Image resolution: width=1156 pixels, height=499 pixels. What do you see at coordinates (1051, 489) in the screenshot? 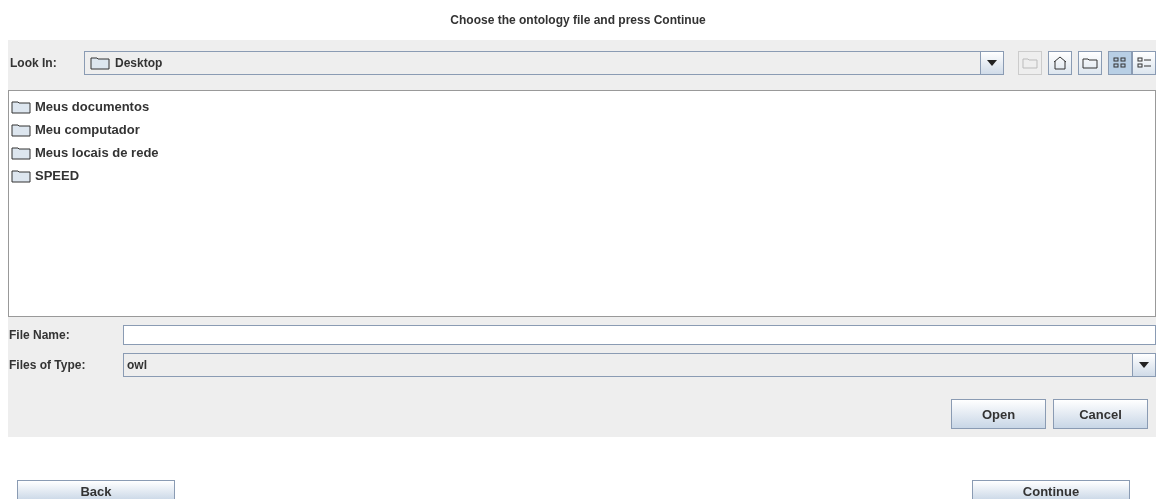
I see `continue-button: Continue` at bounding box center [1051, 489].